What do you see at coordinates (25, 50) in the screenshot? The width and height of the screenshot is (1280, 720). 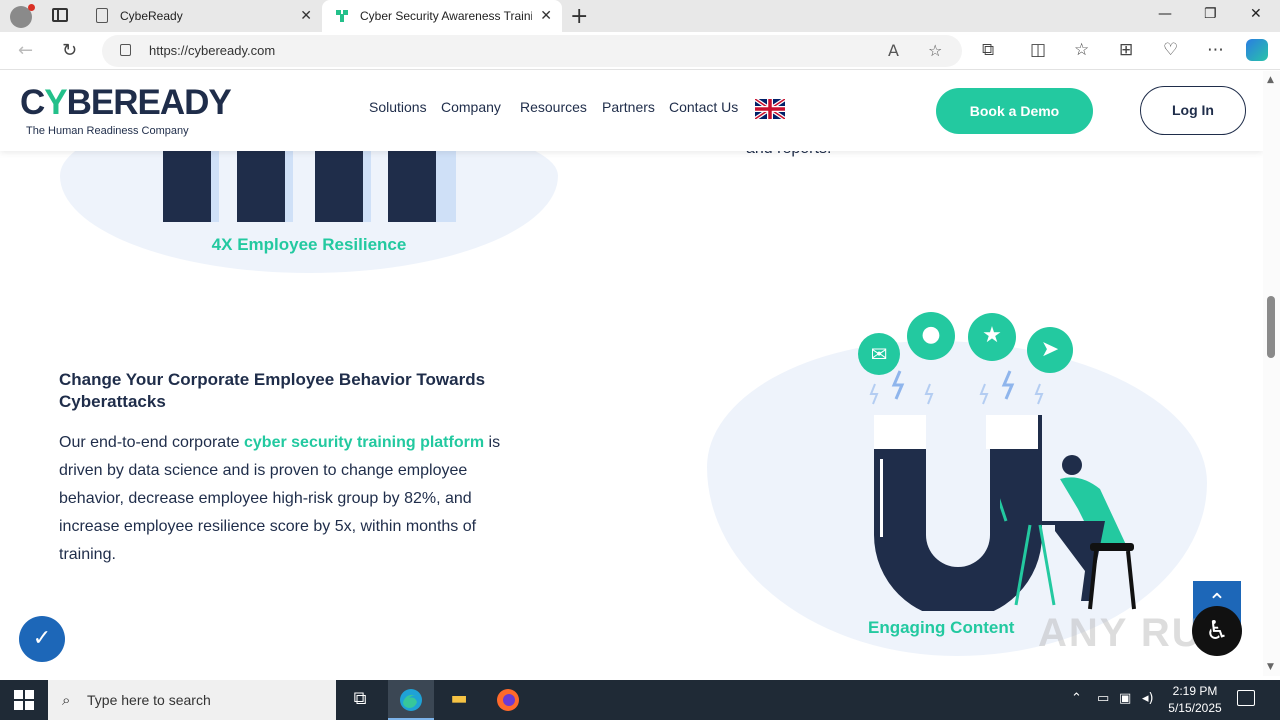 I see `back-icon: ←` at bounding box center [25, 50].